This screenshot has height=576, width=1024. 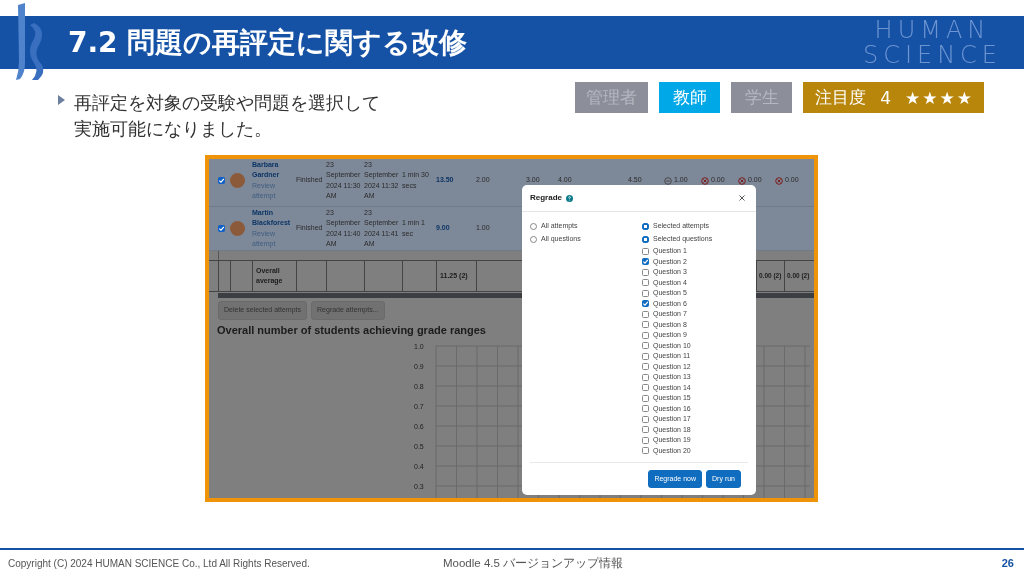 What do you see at coordinates (690, 97) in the screenshot?
I see `role-badge: 教師` at bounding box center [690, 97].